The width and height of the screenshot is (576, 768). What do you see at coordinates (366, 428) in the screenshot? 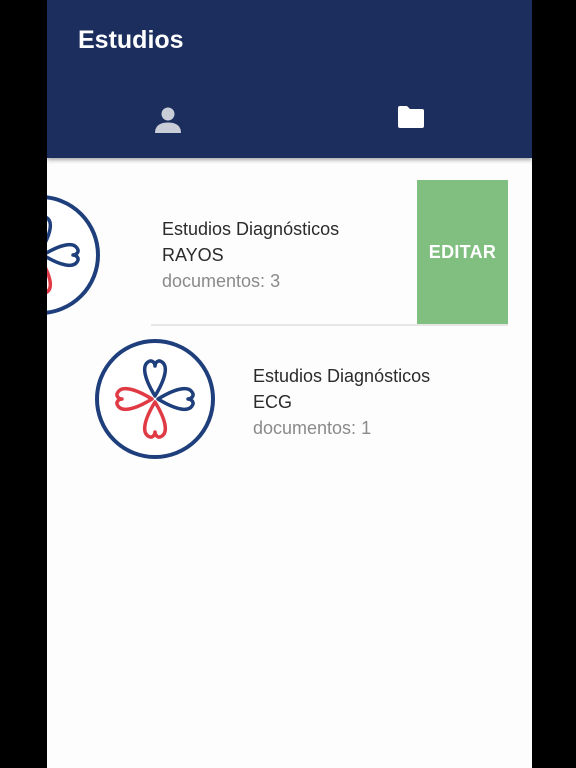
I see `document-count-value: 1` at bounding box center [366, 428].